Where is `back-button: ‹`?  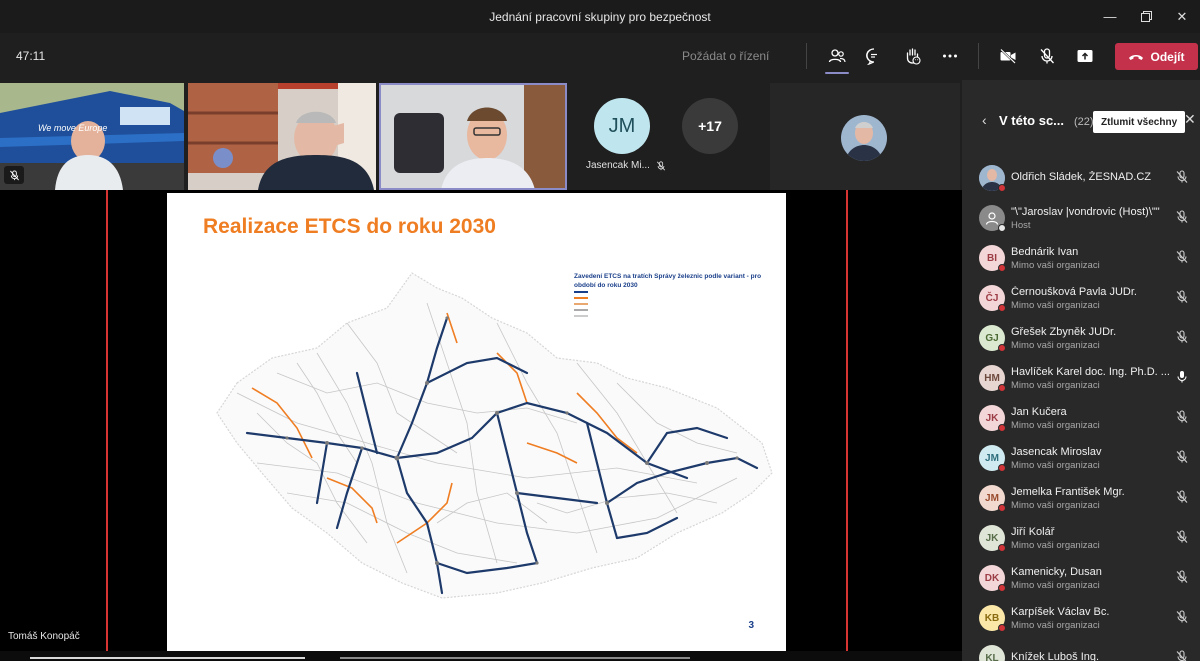 back-button: ‹ is located at coordinates (984, 120).